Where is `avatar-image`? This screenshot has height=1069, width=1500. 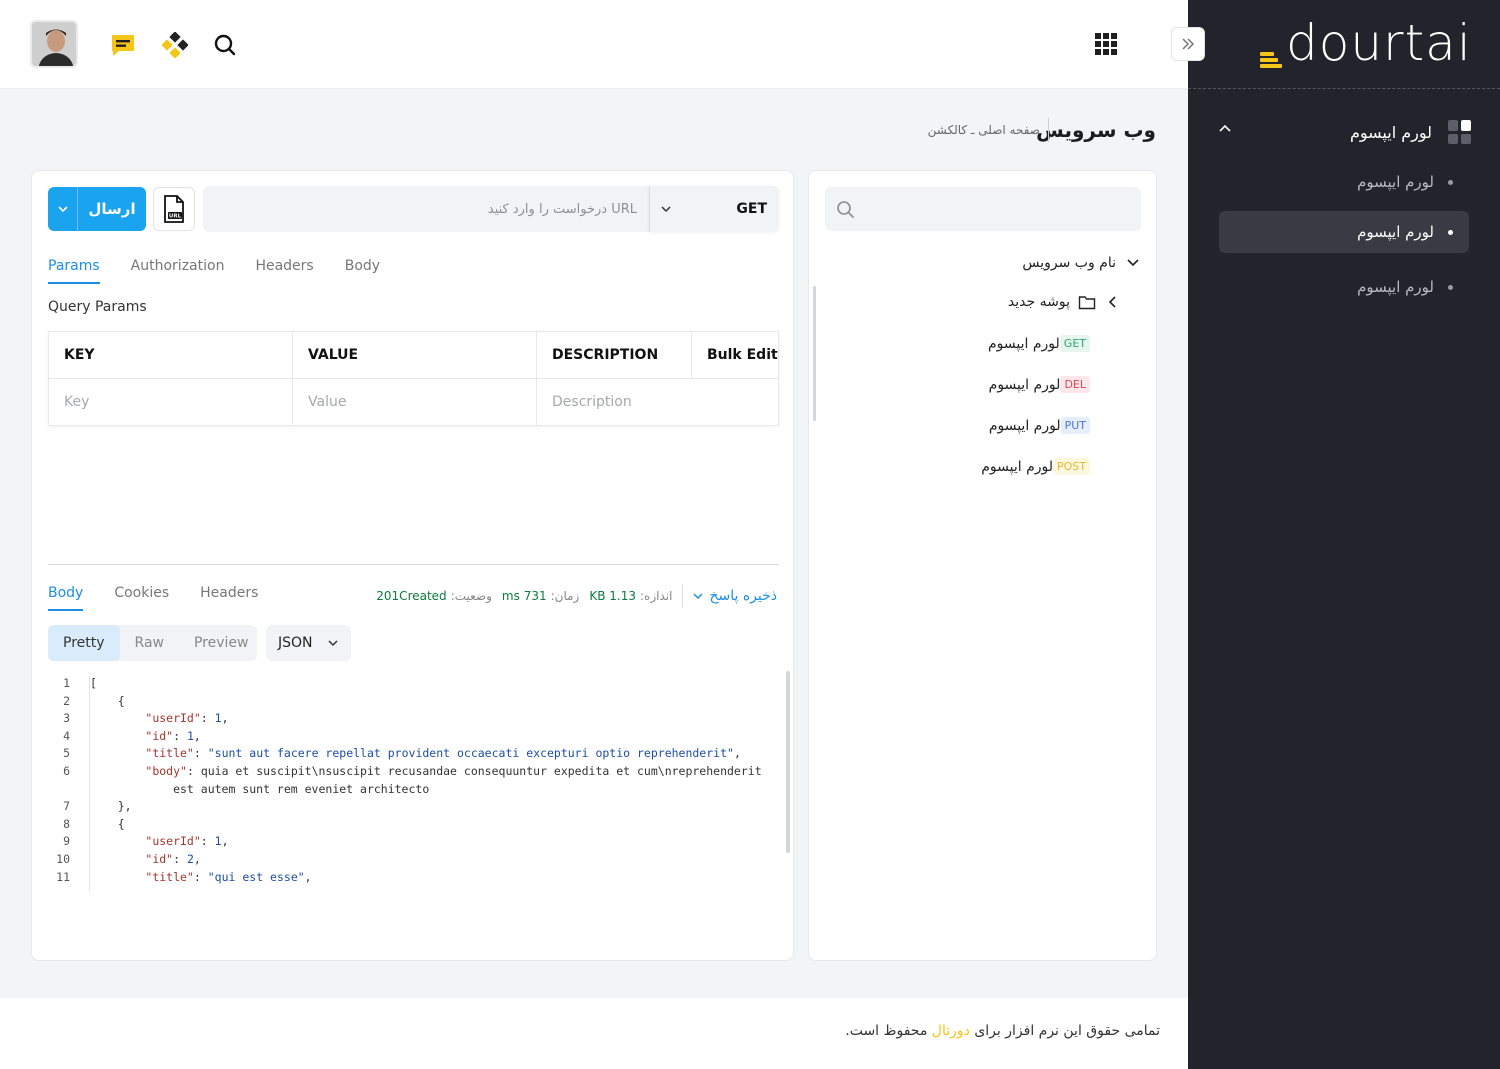
avatar-image is located at coordinates (54, 44).